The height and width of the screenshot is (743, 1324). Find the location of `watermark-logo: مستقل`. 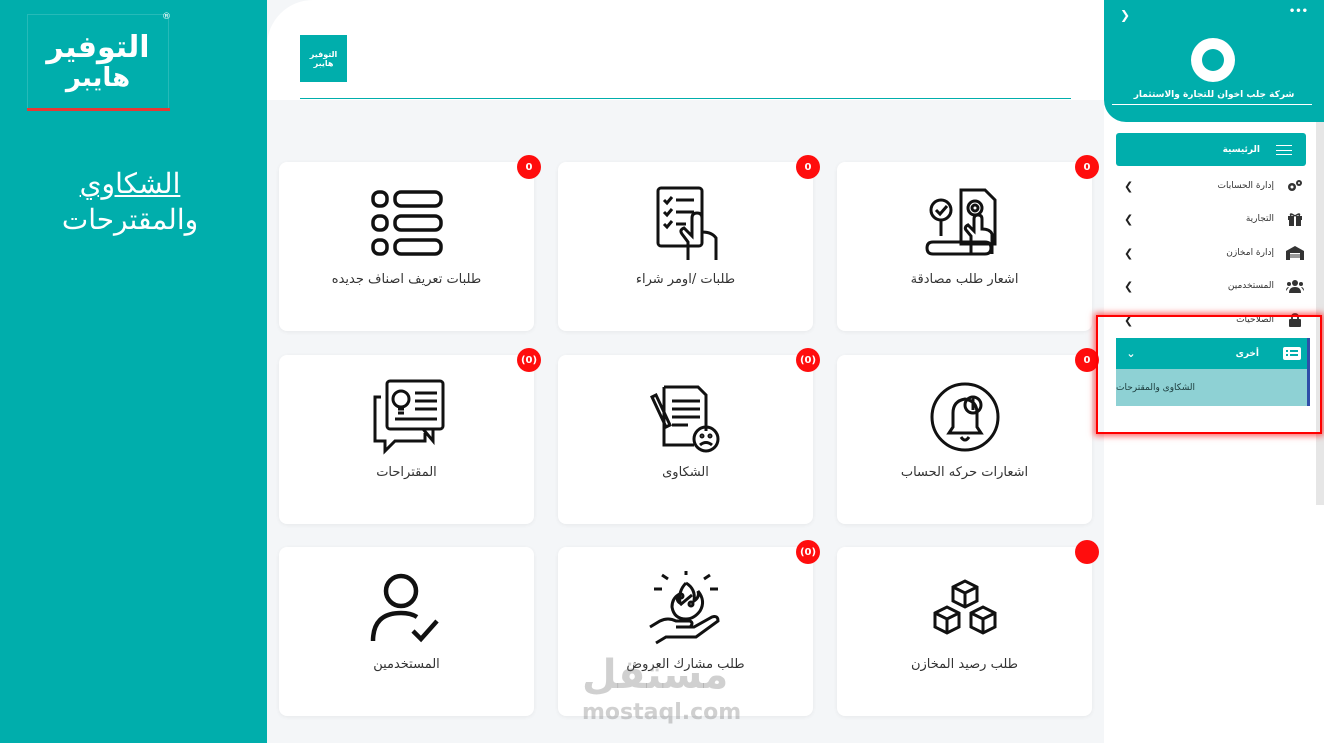

watermark-logo: مستقل is located at coordinates (655, 675).